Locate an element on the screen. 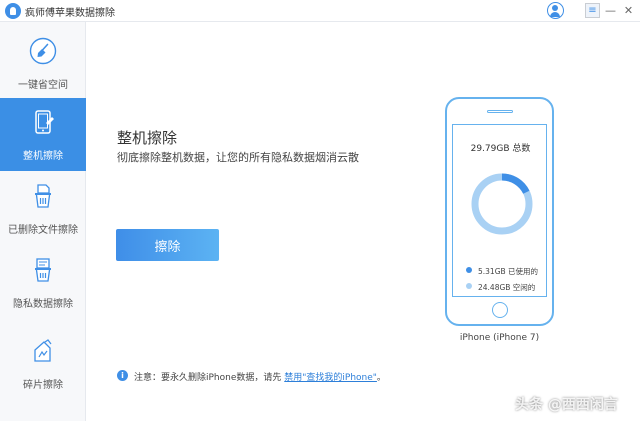 The height and width of the screenshot is (421, 640). title-bar: 疯师傅苹果数据擦除 ≡ — ✕ is located at coordinates (320, 11).